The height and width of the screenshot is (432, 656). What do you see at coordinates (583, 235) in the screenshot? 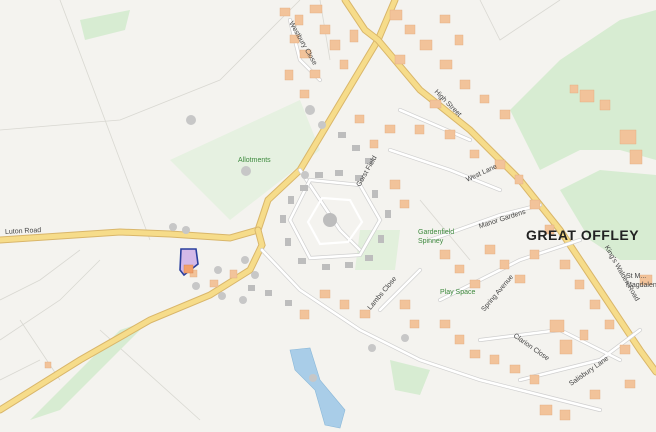
I see `place-name-label: GREAT OFFLEY` at bounding box center [583, 235].